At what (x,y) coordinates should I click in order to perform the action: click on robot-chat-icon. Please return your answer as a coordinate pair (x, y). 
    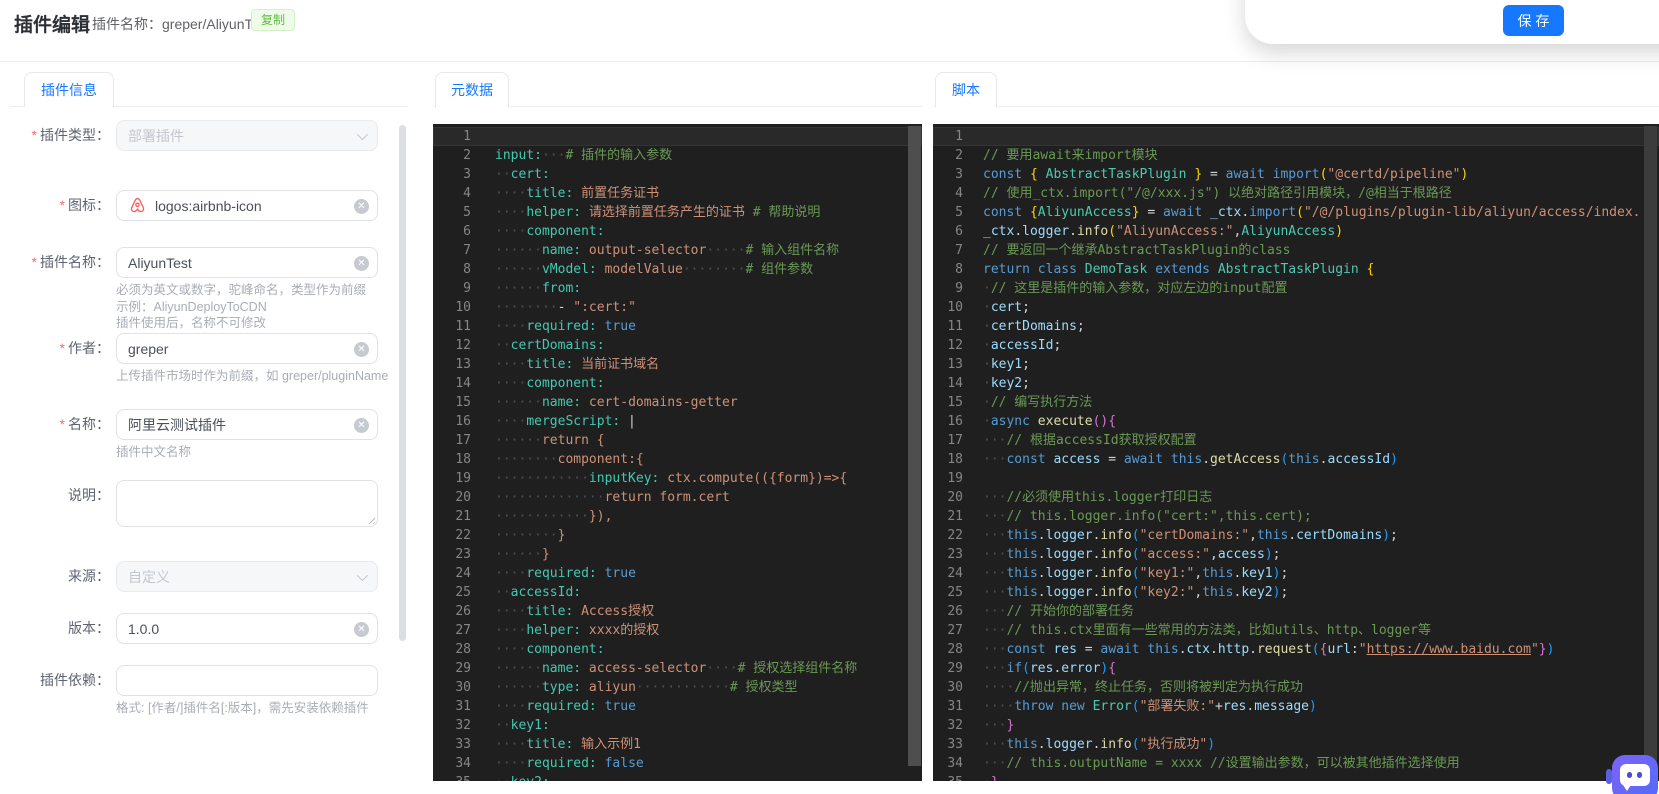
    Looking at the image, I should click on (1635, 777).